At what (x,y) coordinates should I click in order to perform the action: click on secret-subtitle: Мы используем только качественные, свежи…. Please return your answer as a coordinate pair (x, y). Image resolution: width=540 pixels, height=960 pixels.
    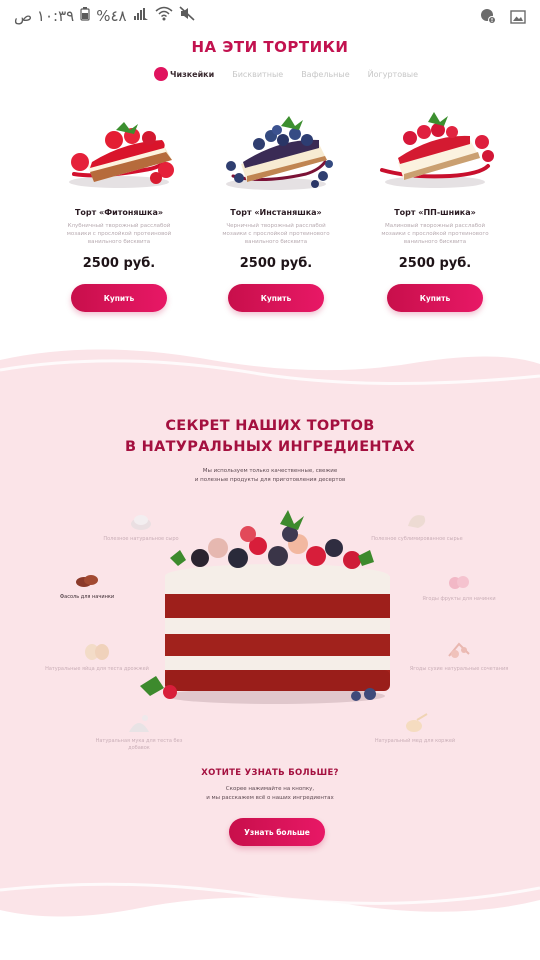
    Looking at the image, I should click on (270, 476).